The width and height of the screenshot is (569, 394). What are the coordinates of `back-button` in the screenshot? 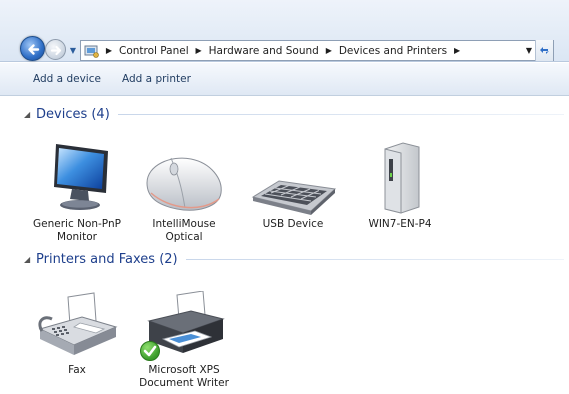 It's located at (32, 48).